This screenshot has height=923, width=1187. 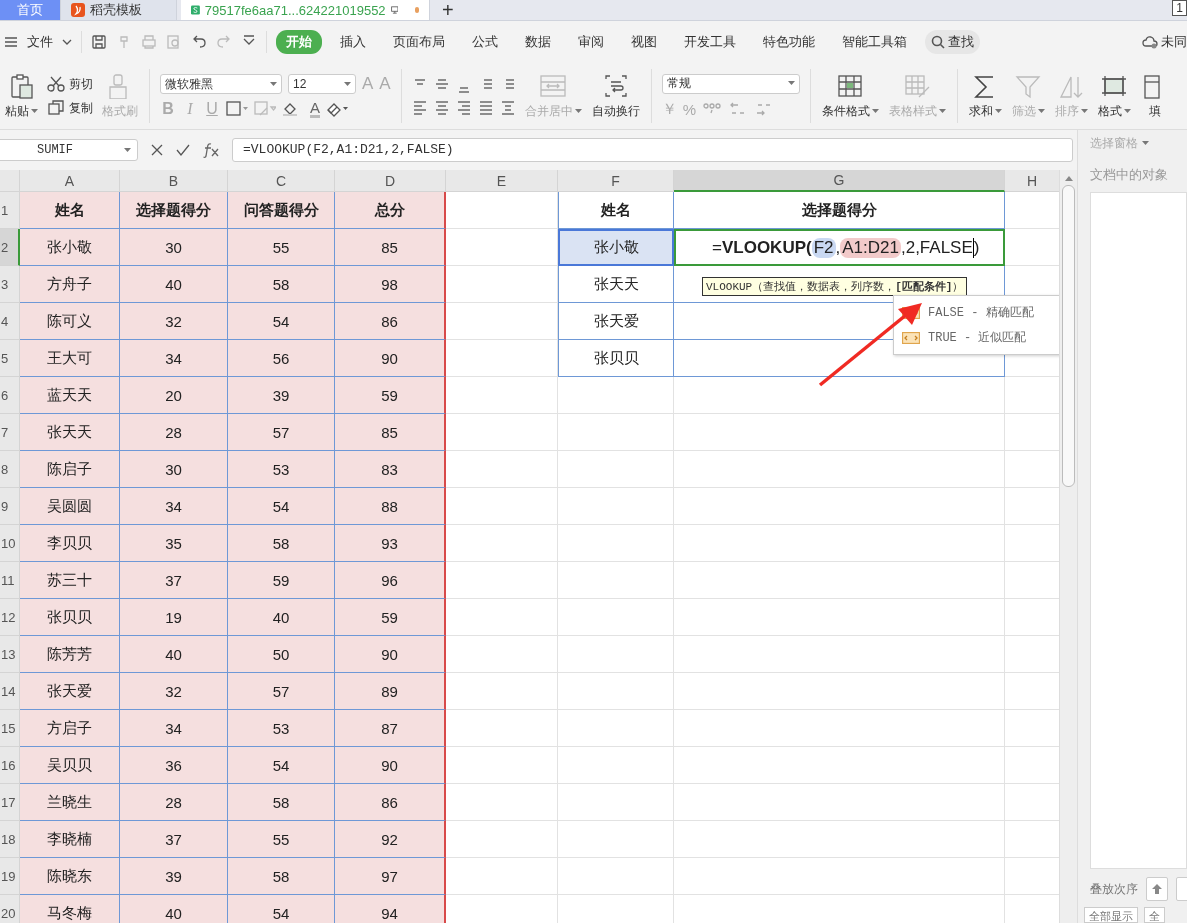 I want to click on eraser-icon, so click(x=337, y=109).